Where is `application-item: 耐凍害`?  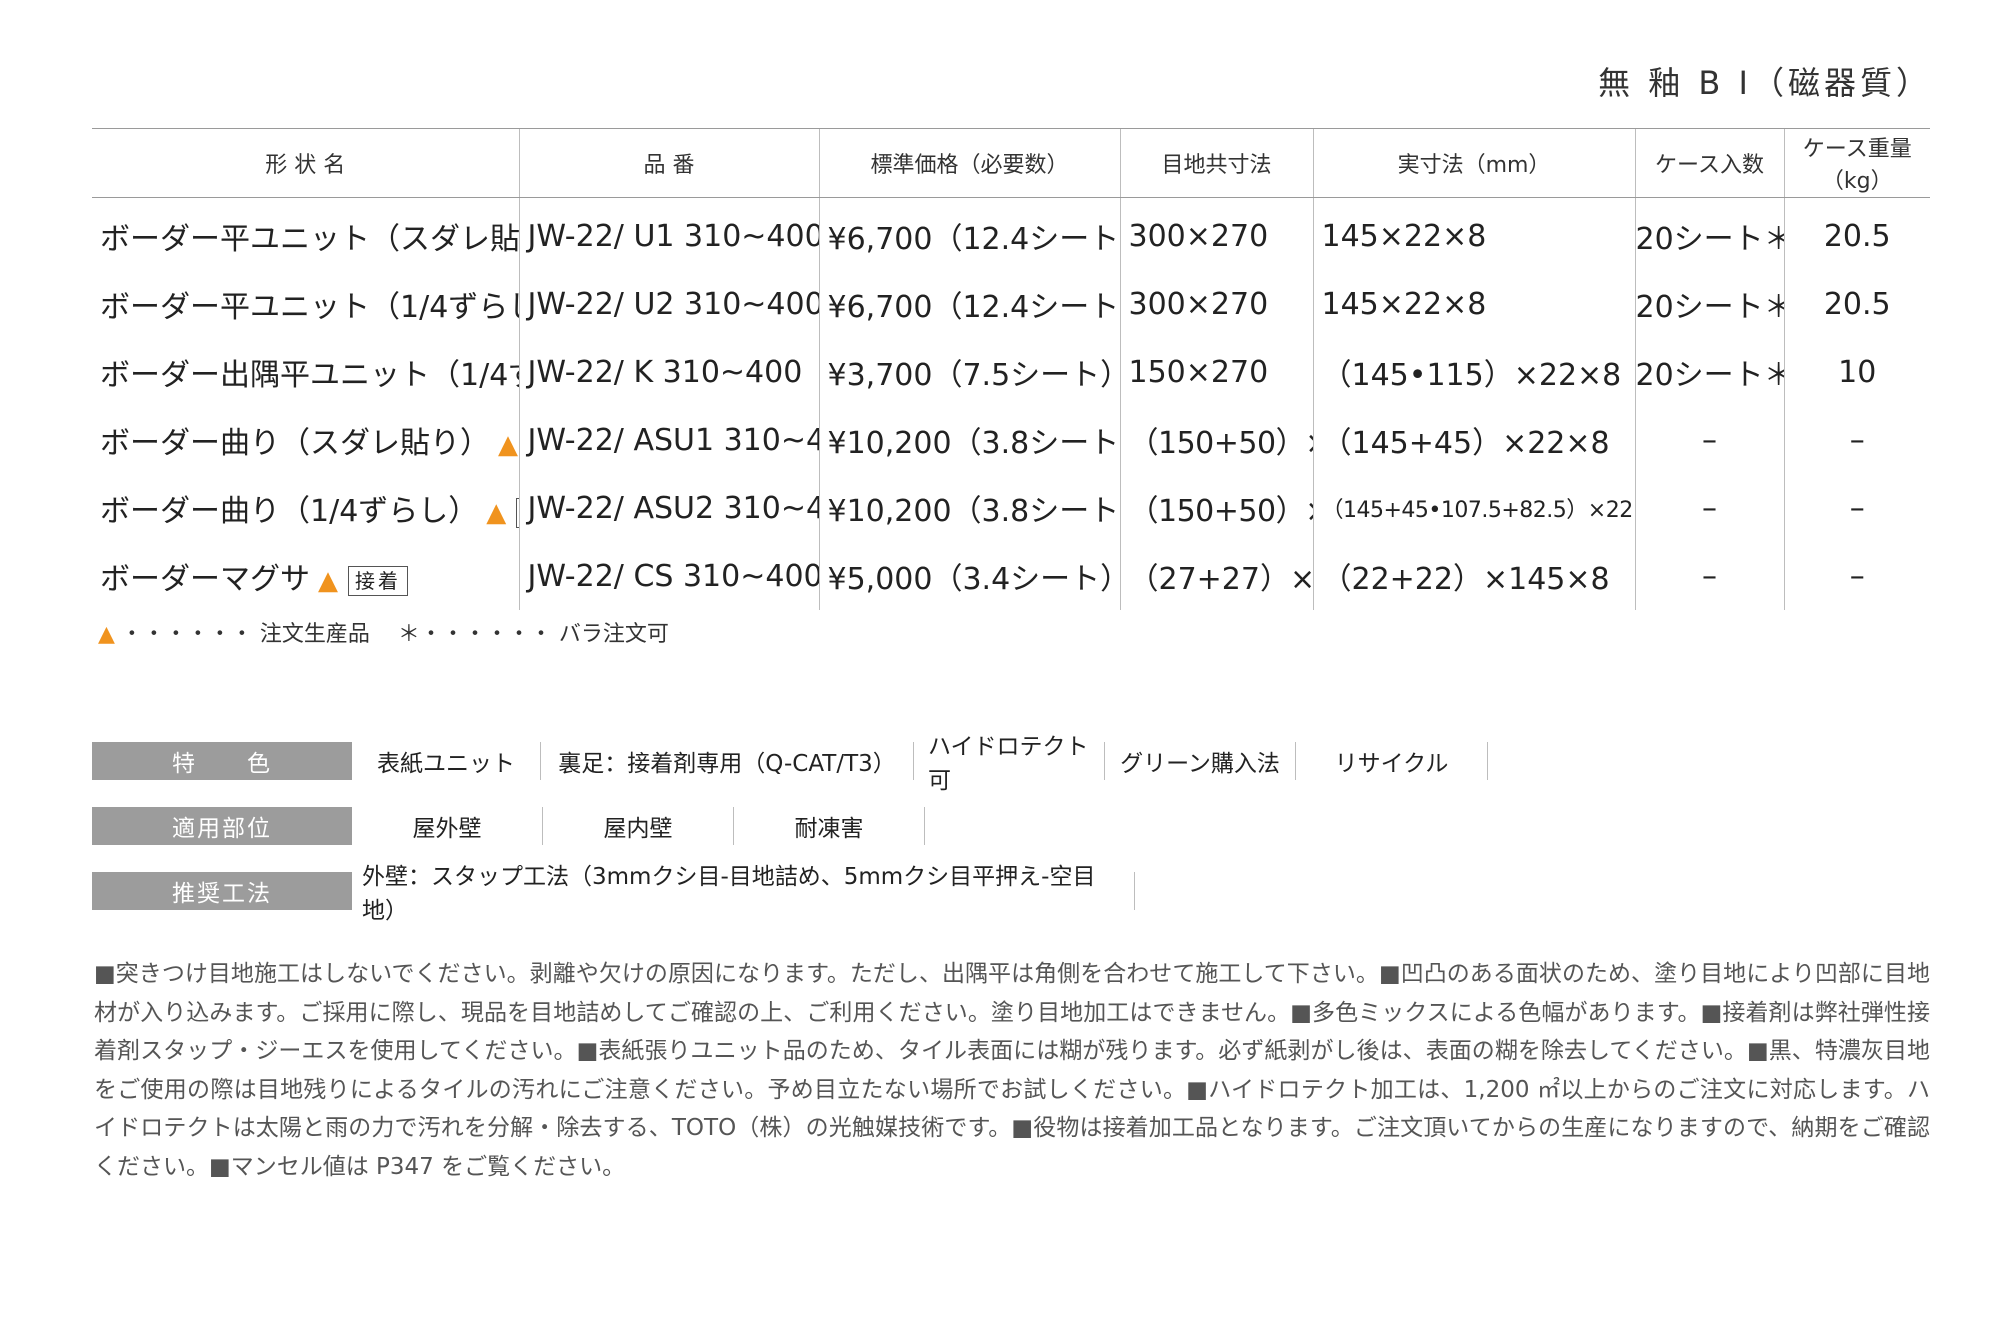 application-item: 耐凍害 is located at coordinates (829, 826).